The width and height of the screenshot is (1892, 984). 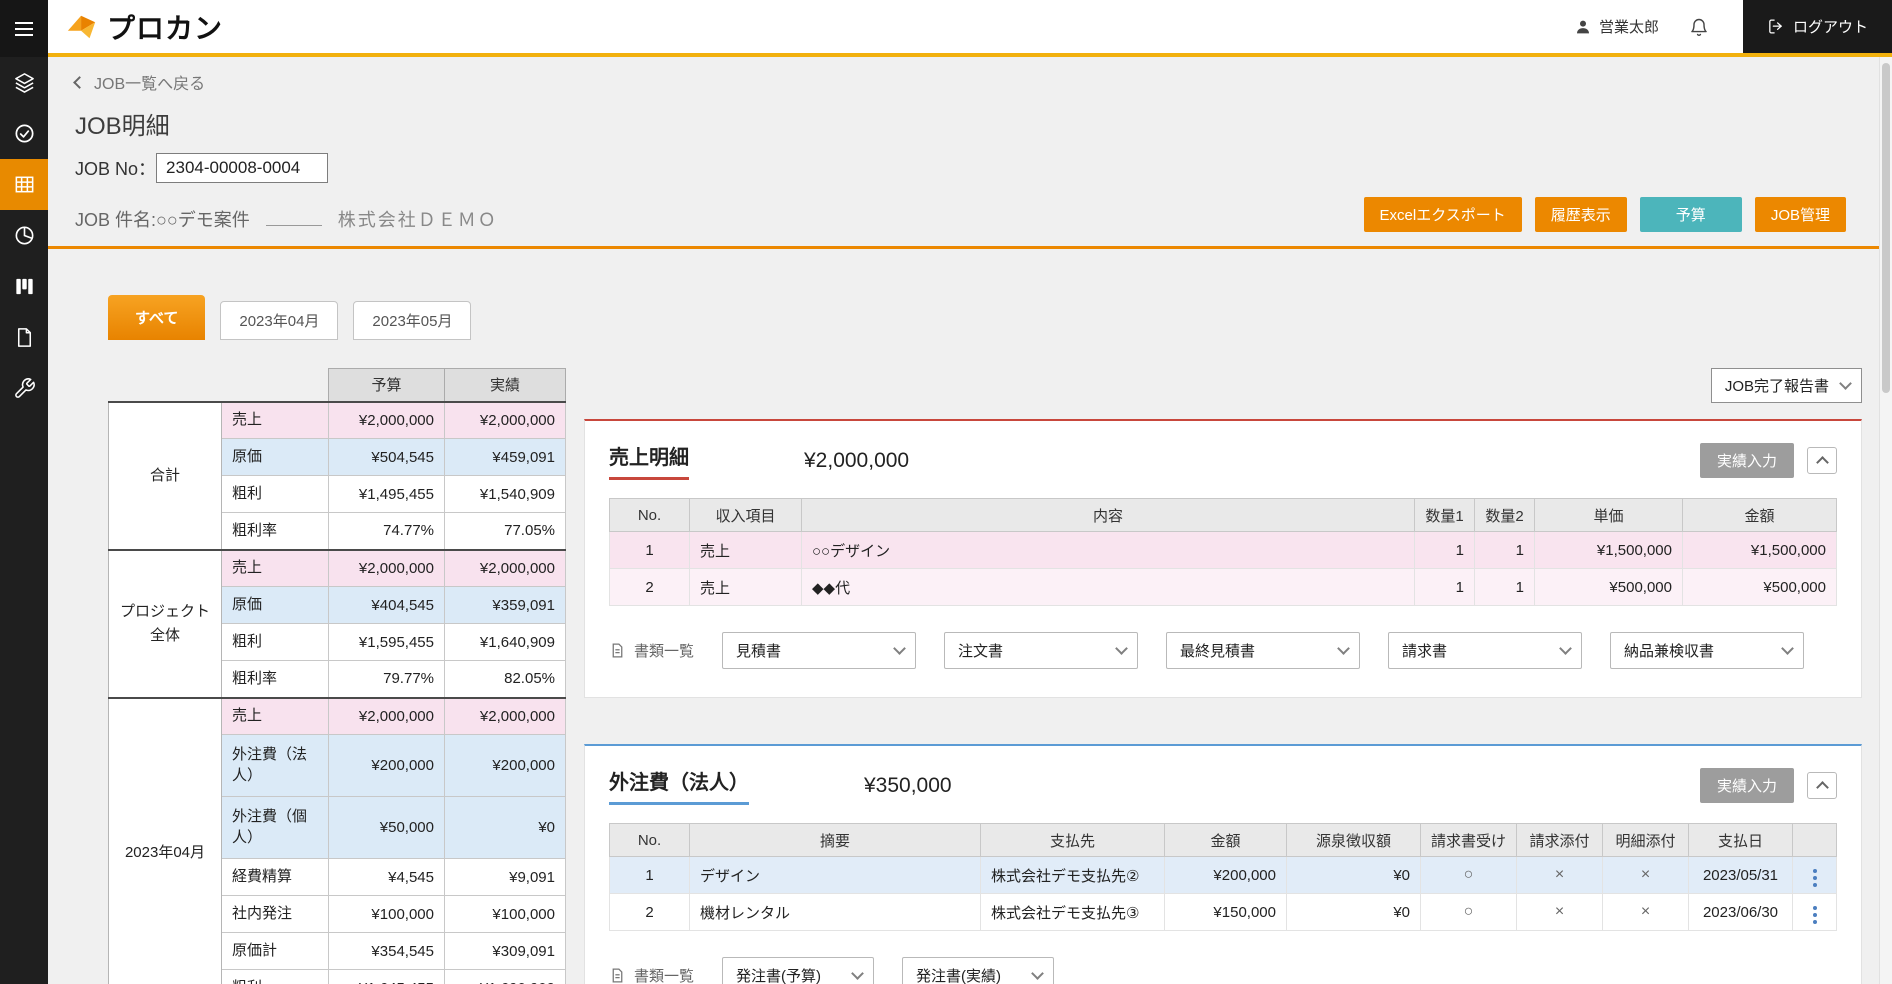 What do you see at coordinates (617, 975) in the screenshot?
I see `document-icon` at bounding box center [617, 975].